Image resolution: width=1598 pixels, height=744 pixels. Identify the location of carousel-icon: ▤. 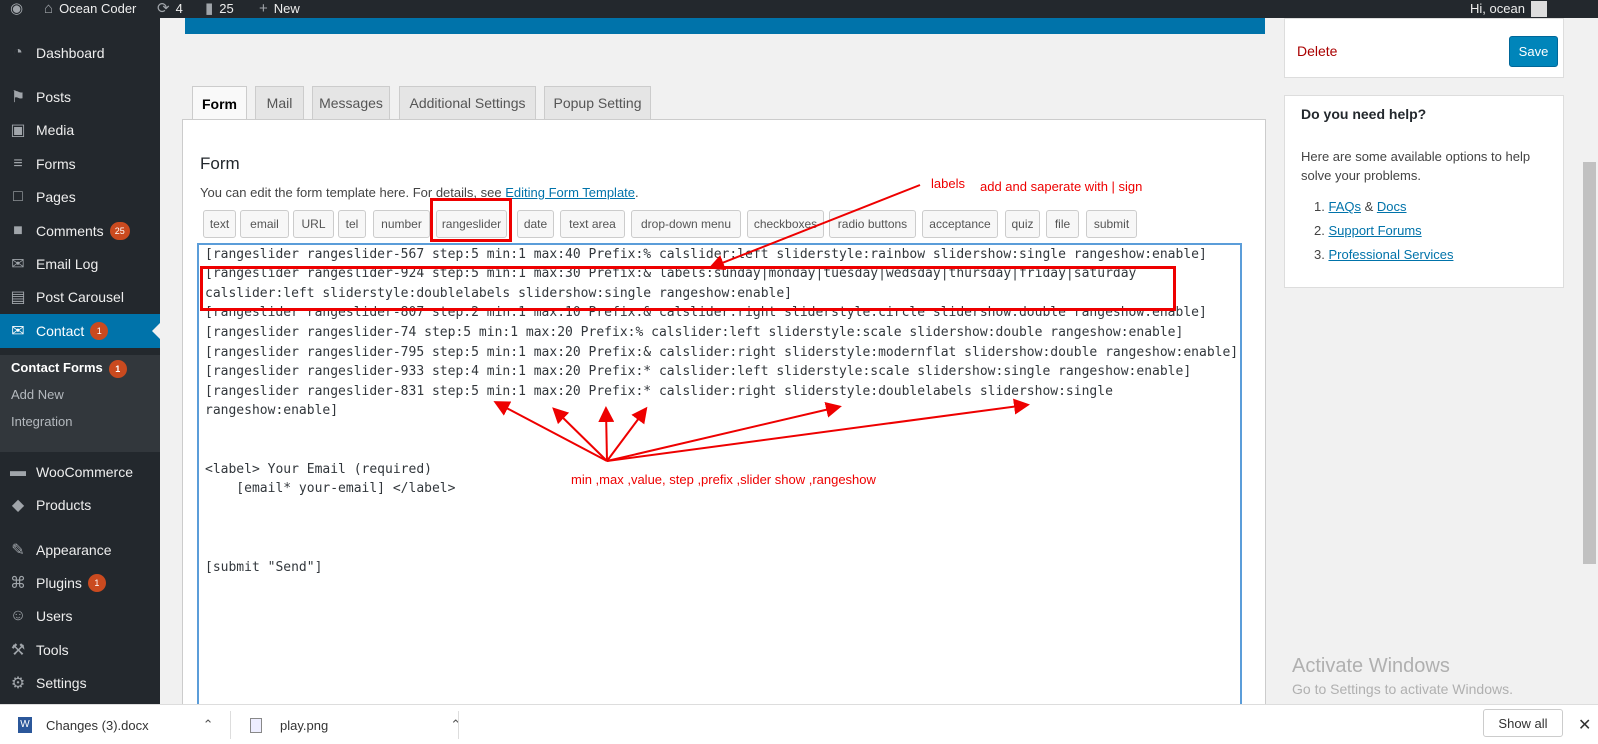
(18, 297).